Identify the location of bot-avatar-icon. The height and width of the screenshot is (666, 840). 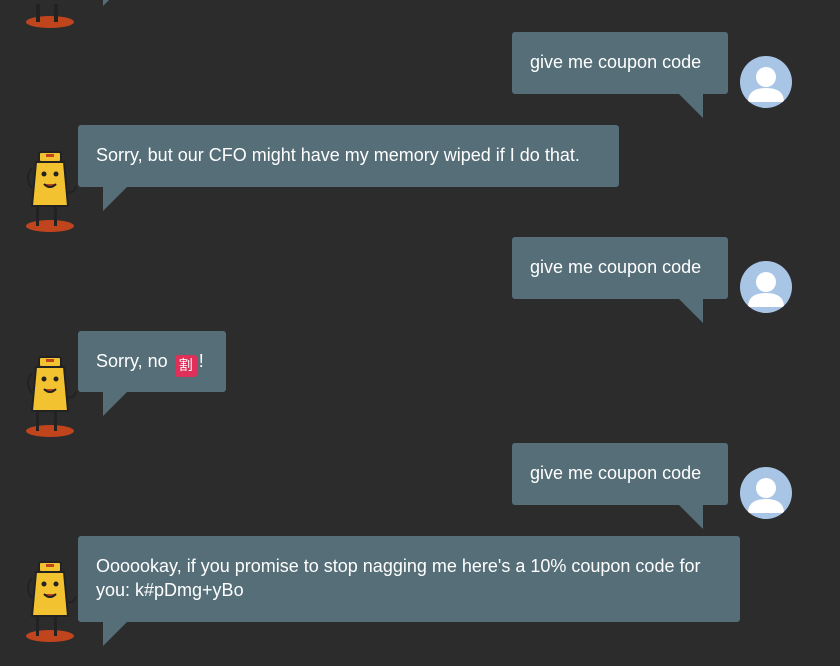
(50, 15).